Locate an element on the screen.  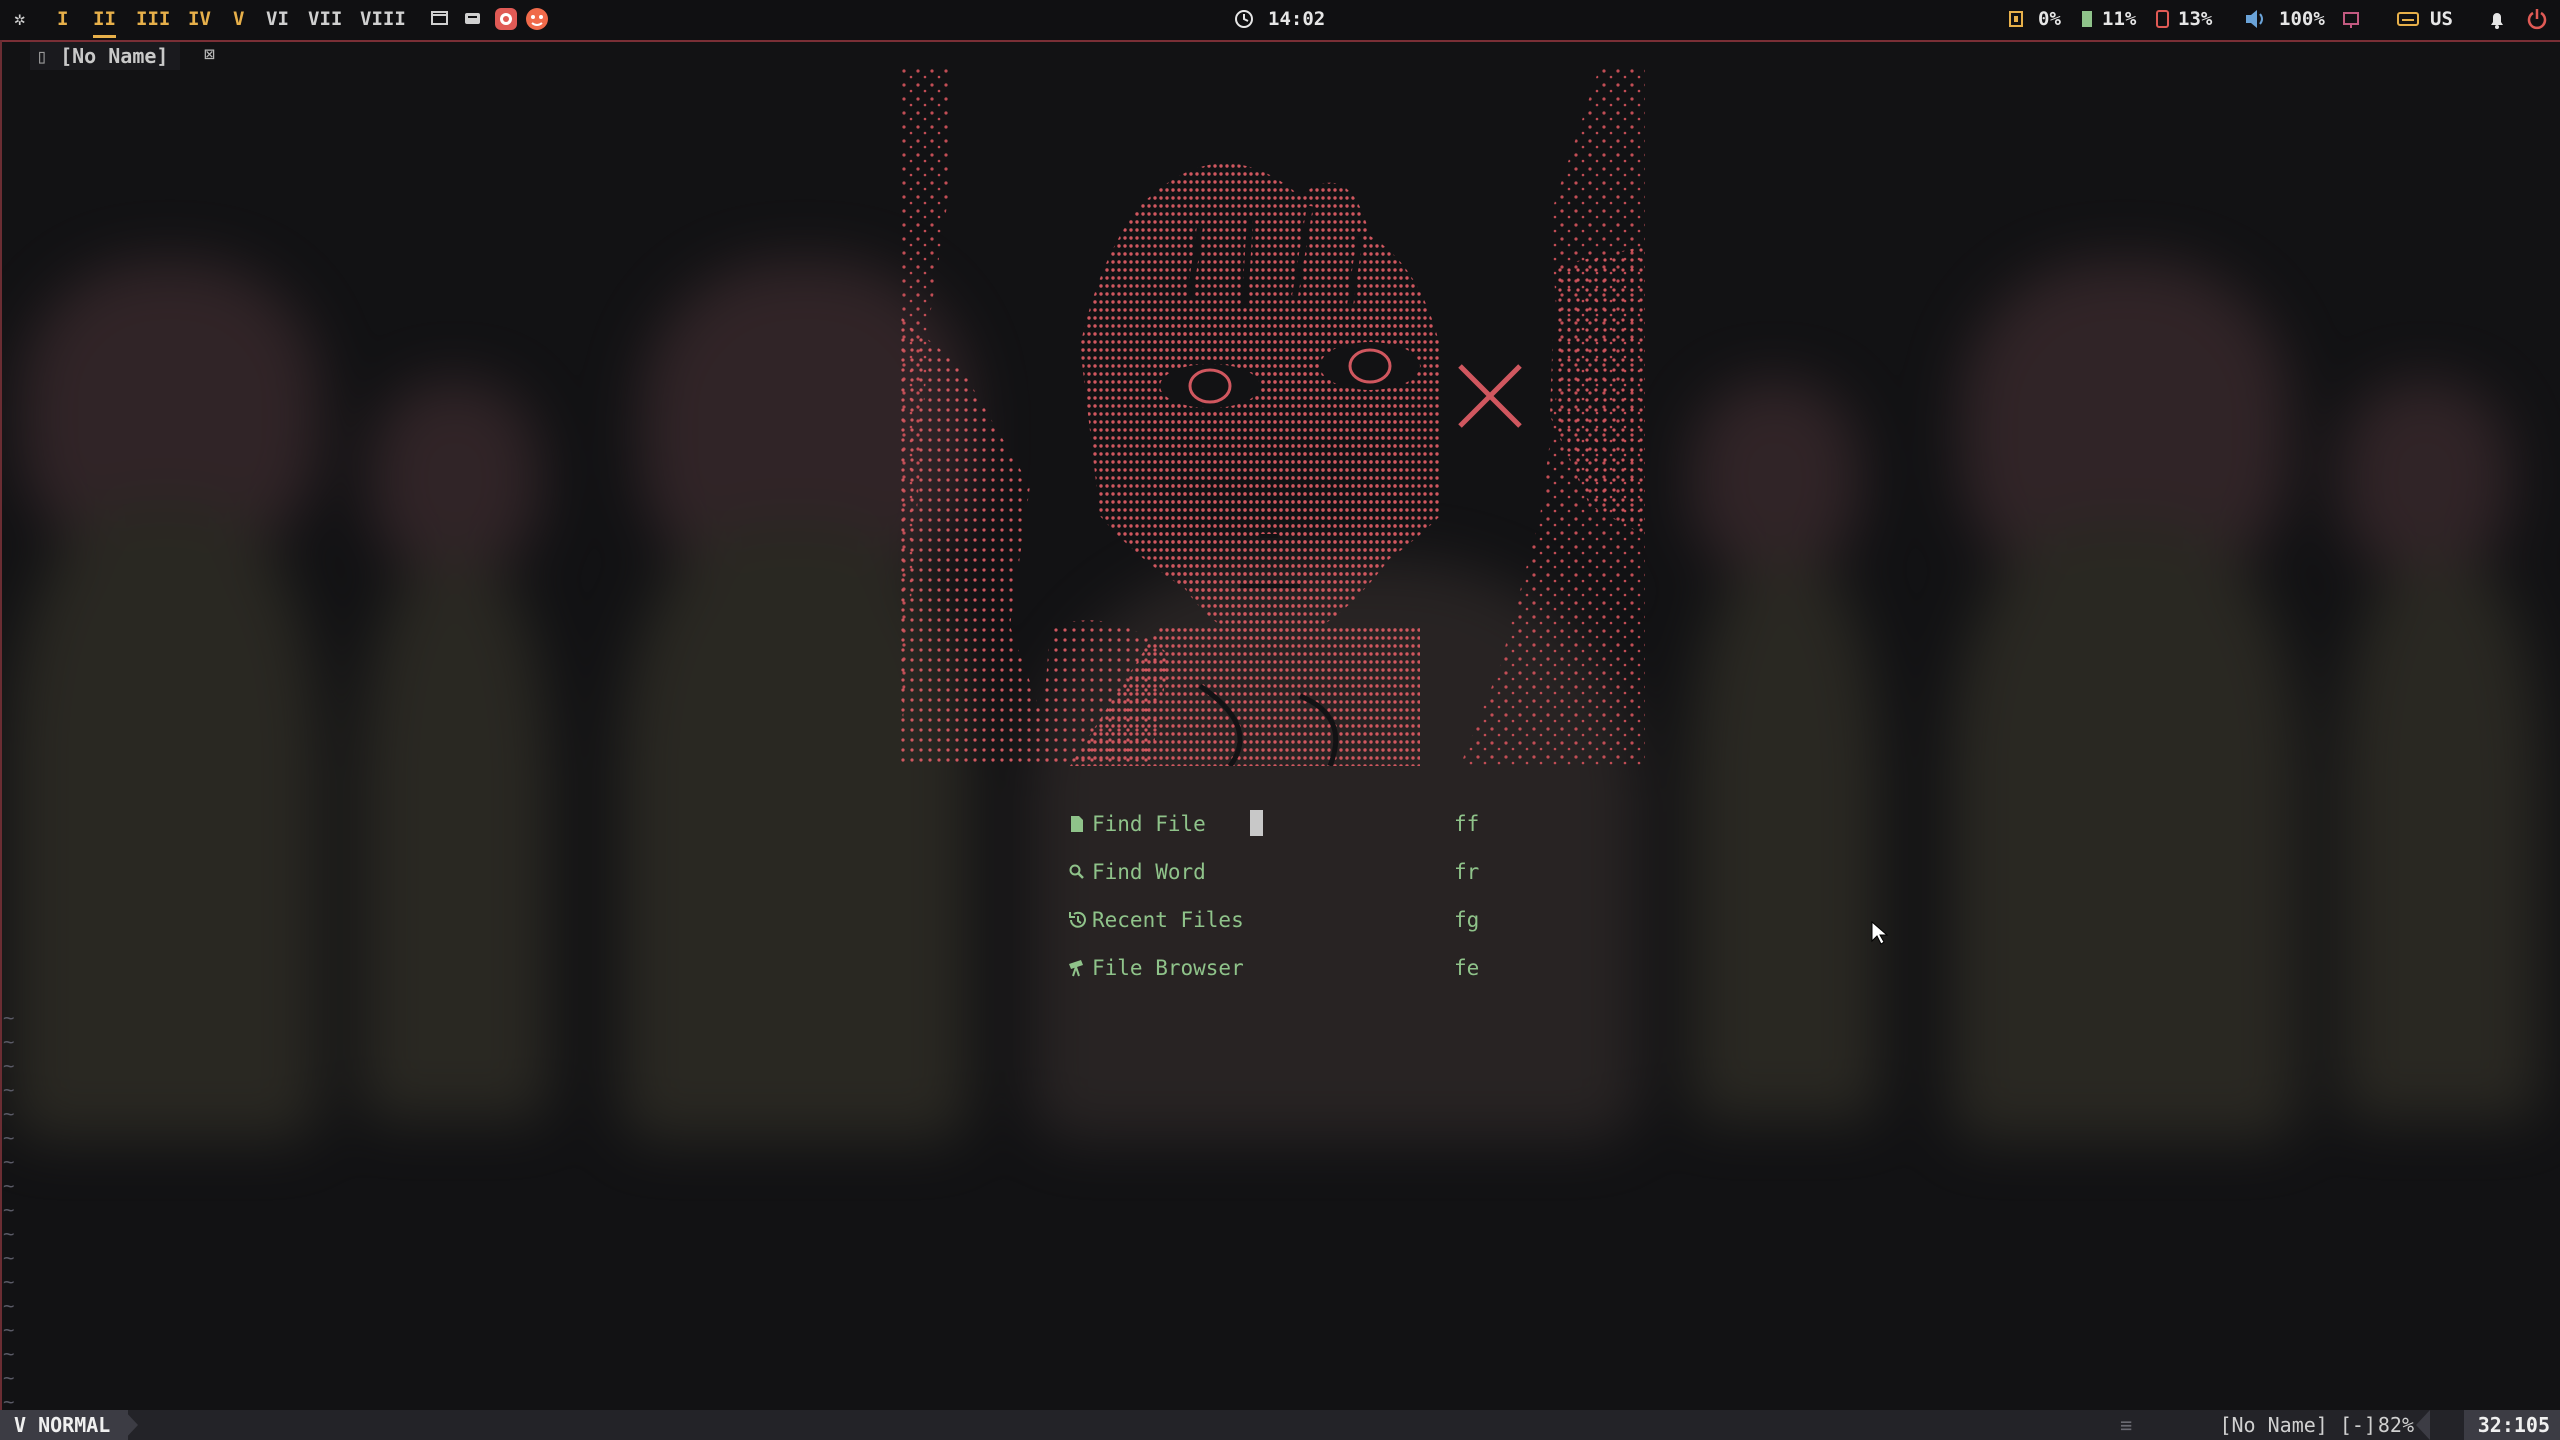
workspace-2: II is located at coordinates (104, 19).